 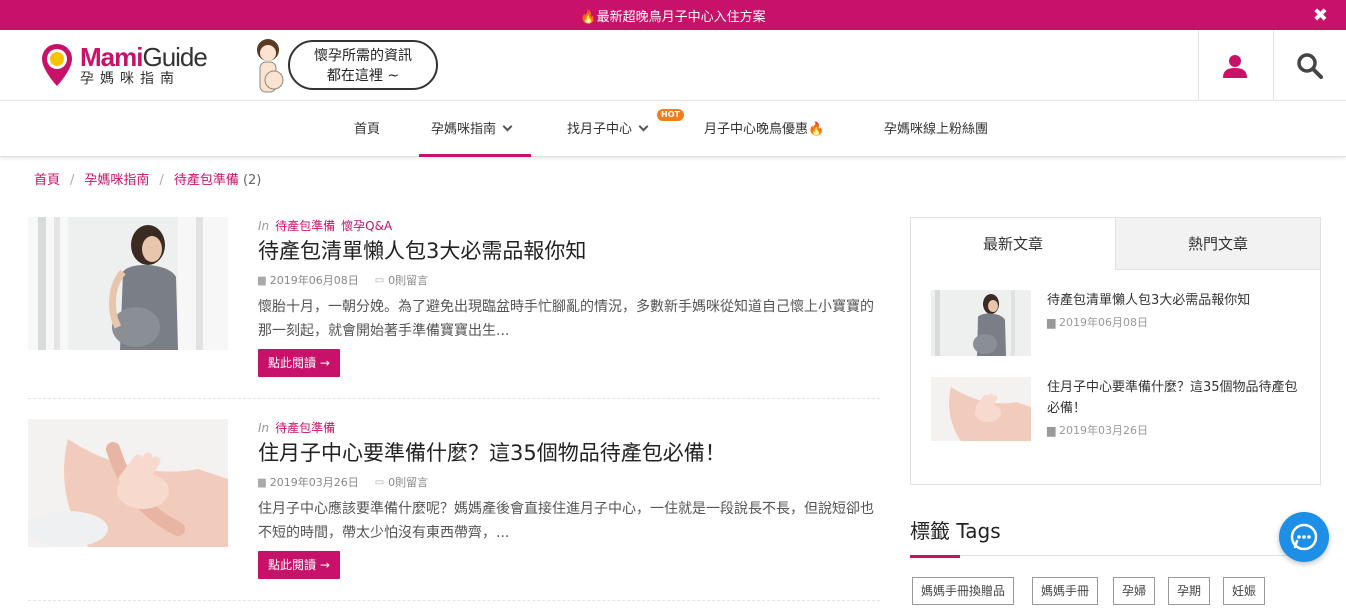 What do you see at coordinates (1134, 591) in the screenshot?
I see `tag-link: 孕婦` at bounding box center [1134, 591].